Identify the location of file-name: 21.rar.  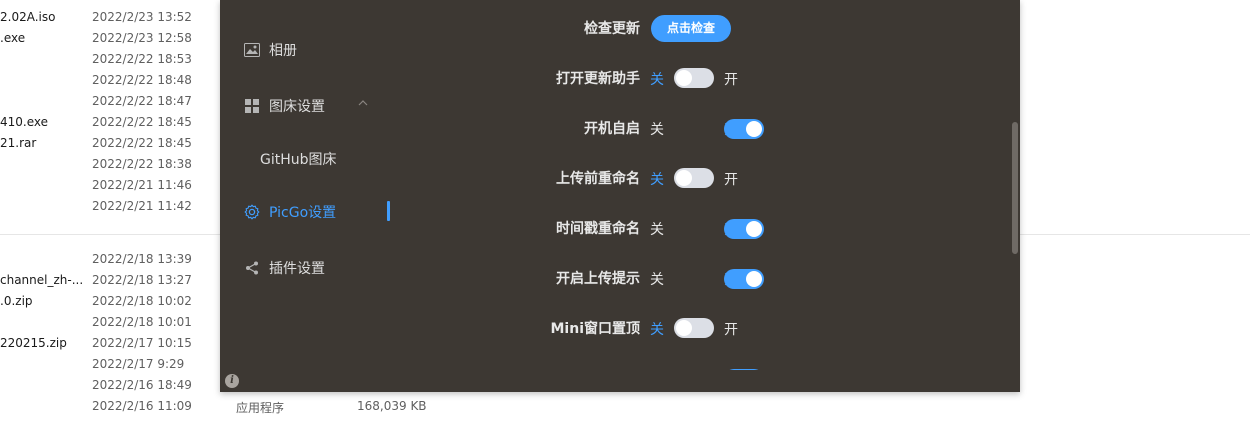
(18, 143).